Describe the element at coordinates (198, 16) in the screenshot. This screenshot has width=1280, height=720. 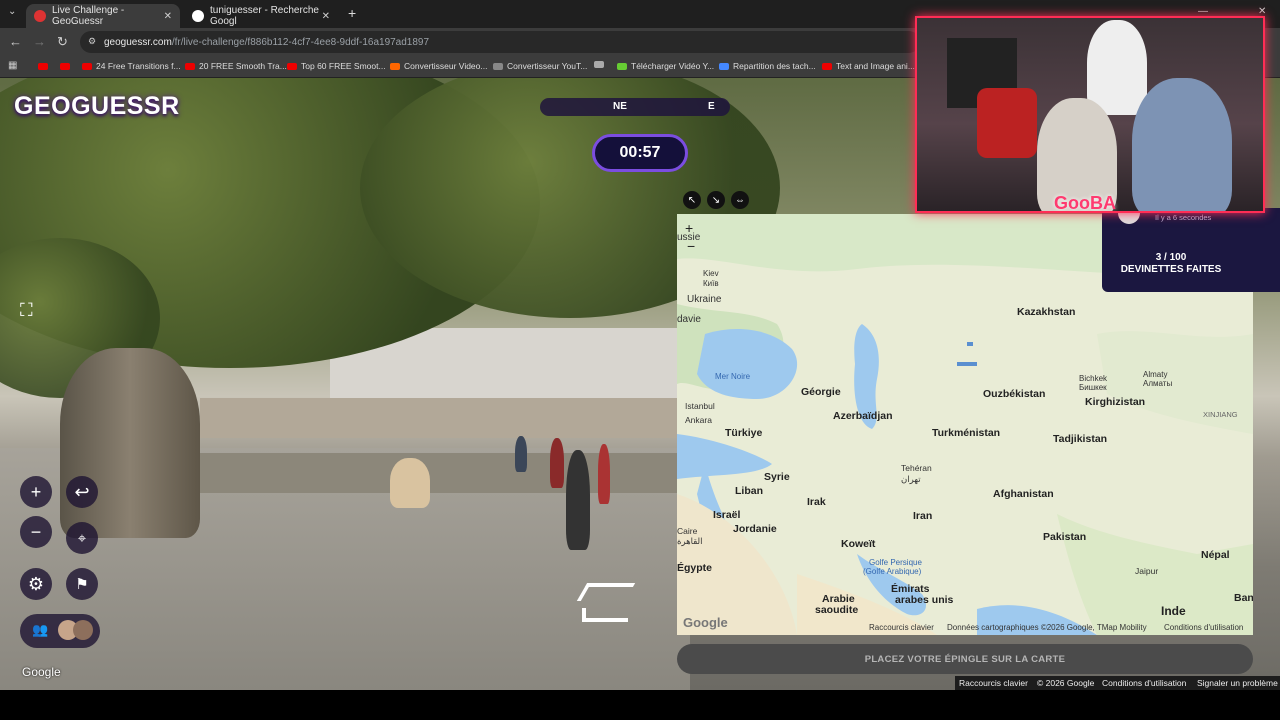
I see `google-favicon-icon` at that location.